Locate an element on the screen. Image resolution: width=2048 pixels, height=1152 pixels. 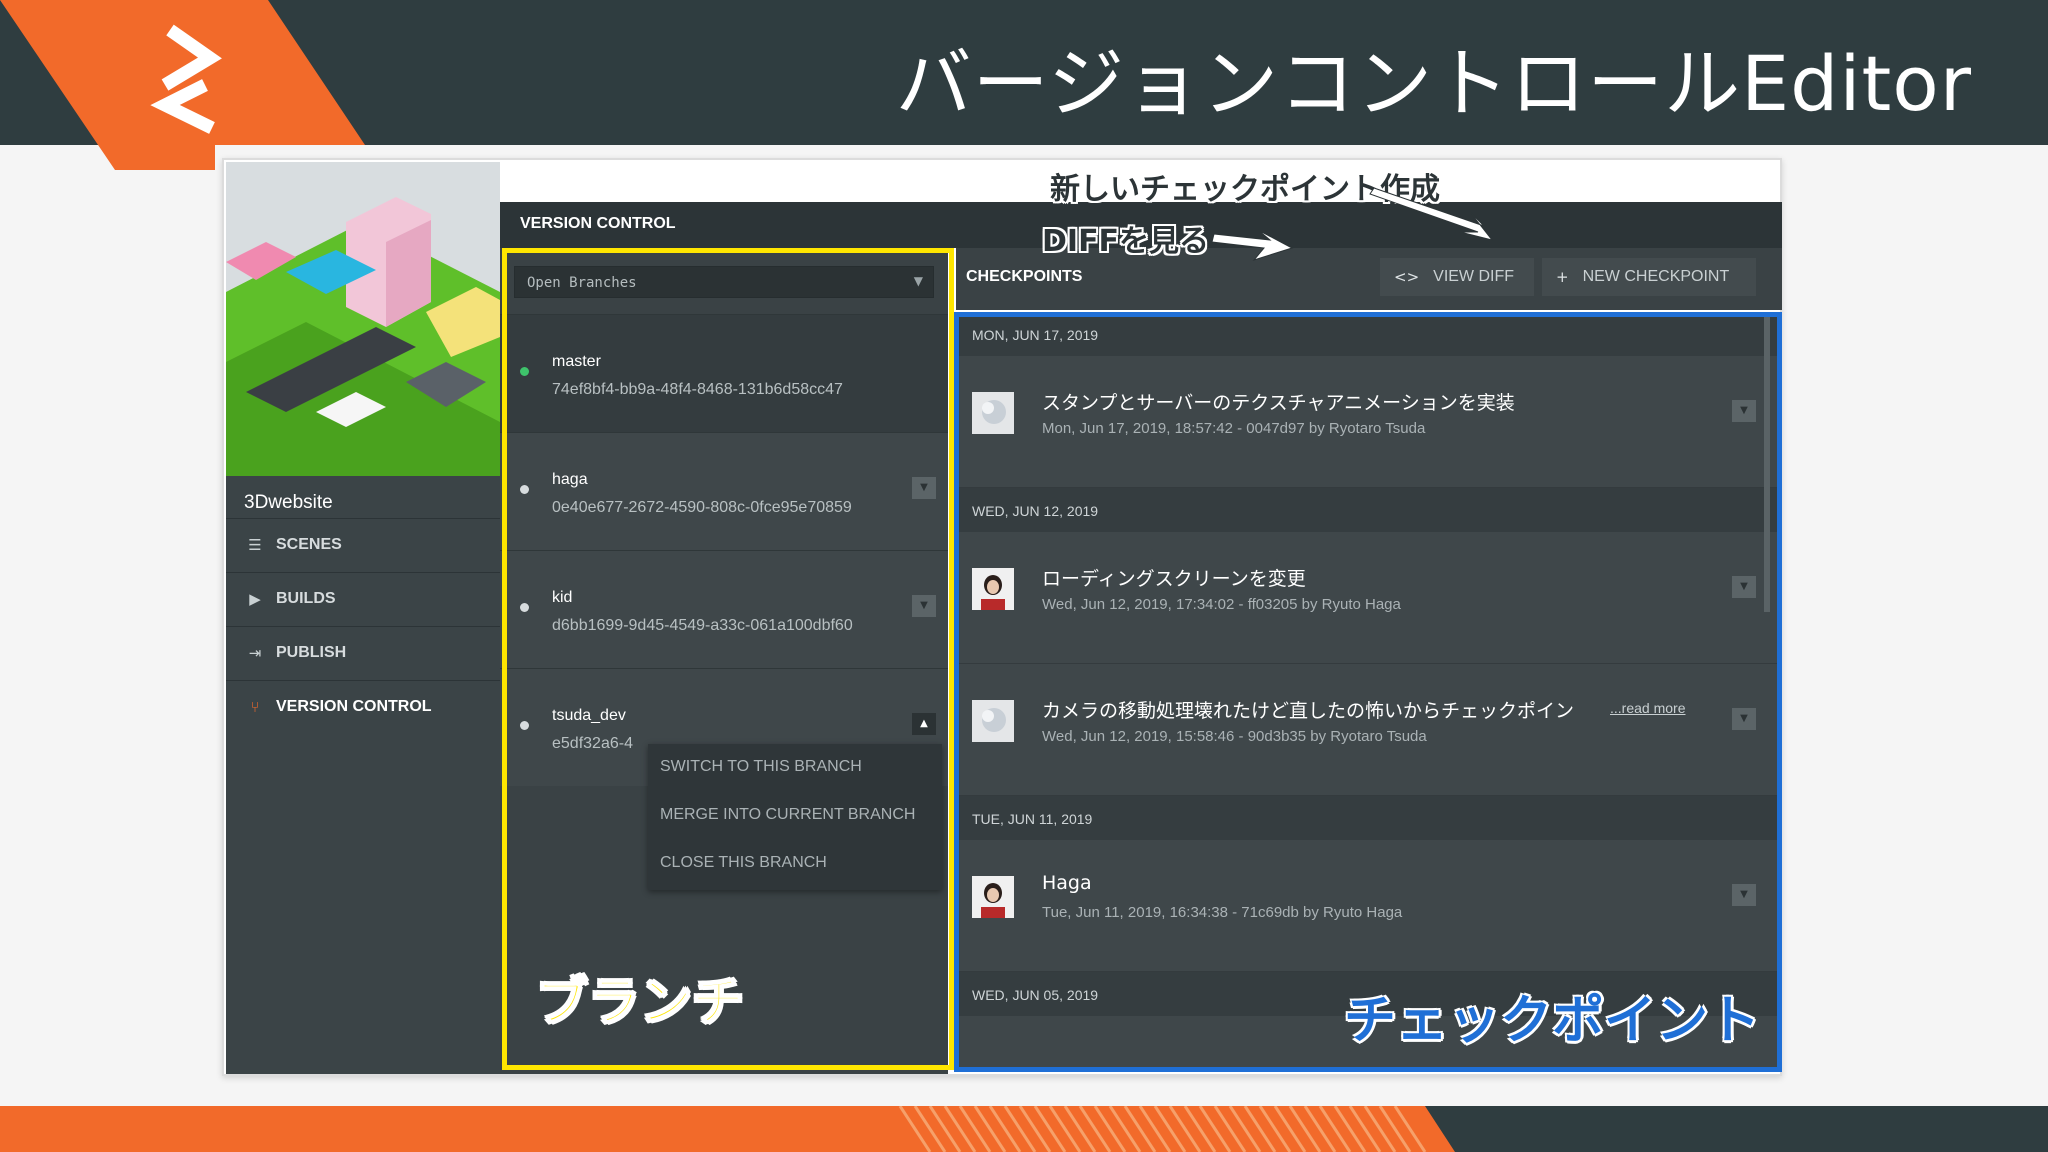
slide-footer-bar is located at coordinates (1024, 1129).